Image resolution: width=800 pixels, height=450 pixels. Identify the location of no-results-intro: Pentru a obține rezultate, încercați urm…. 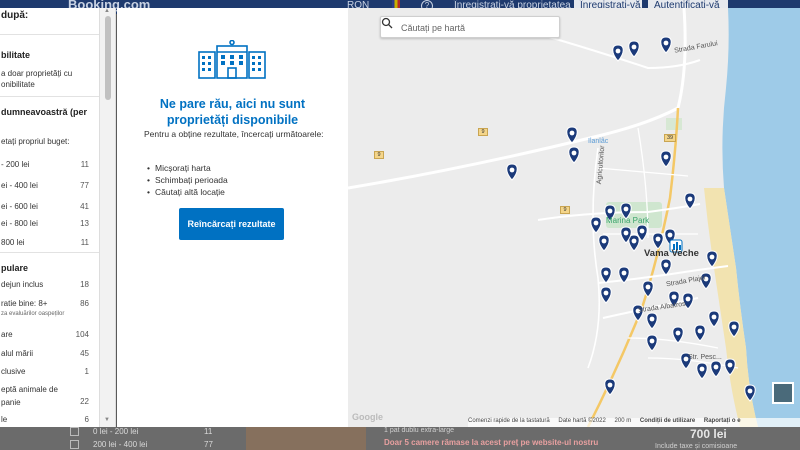
(234, 134).